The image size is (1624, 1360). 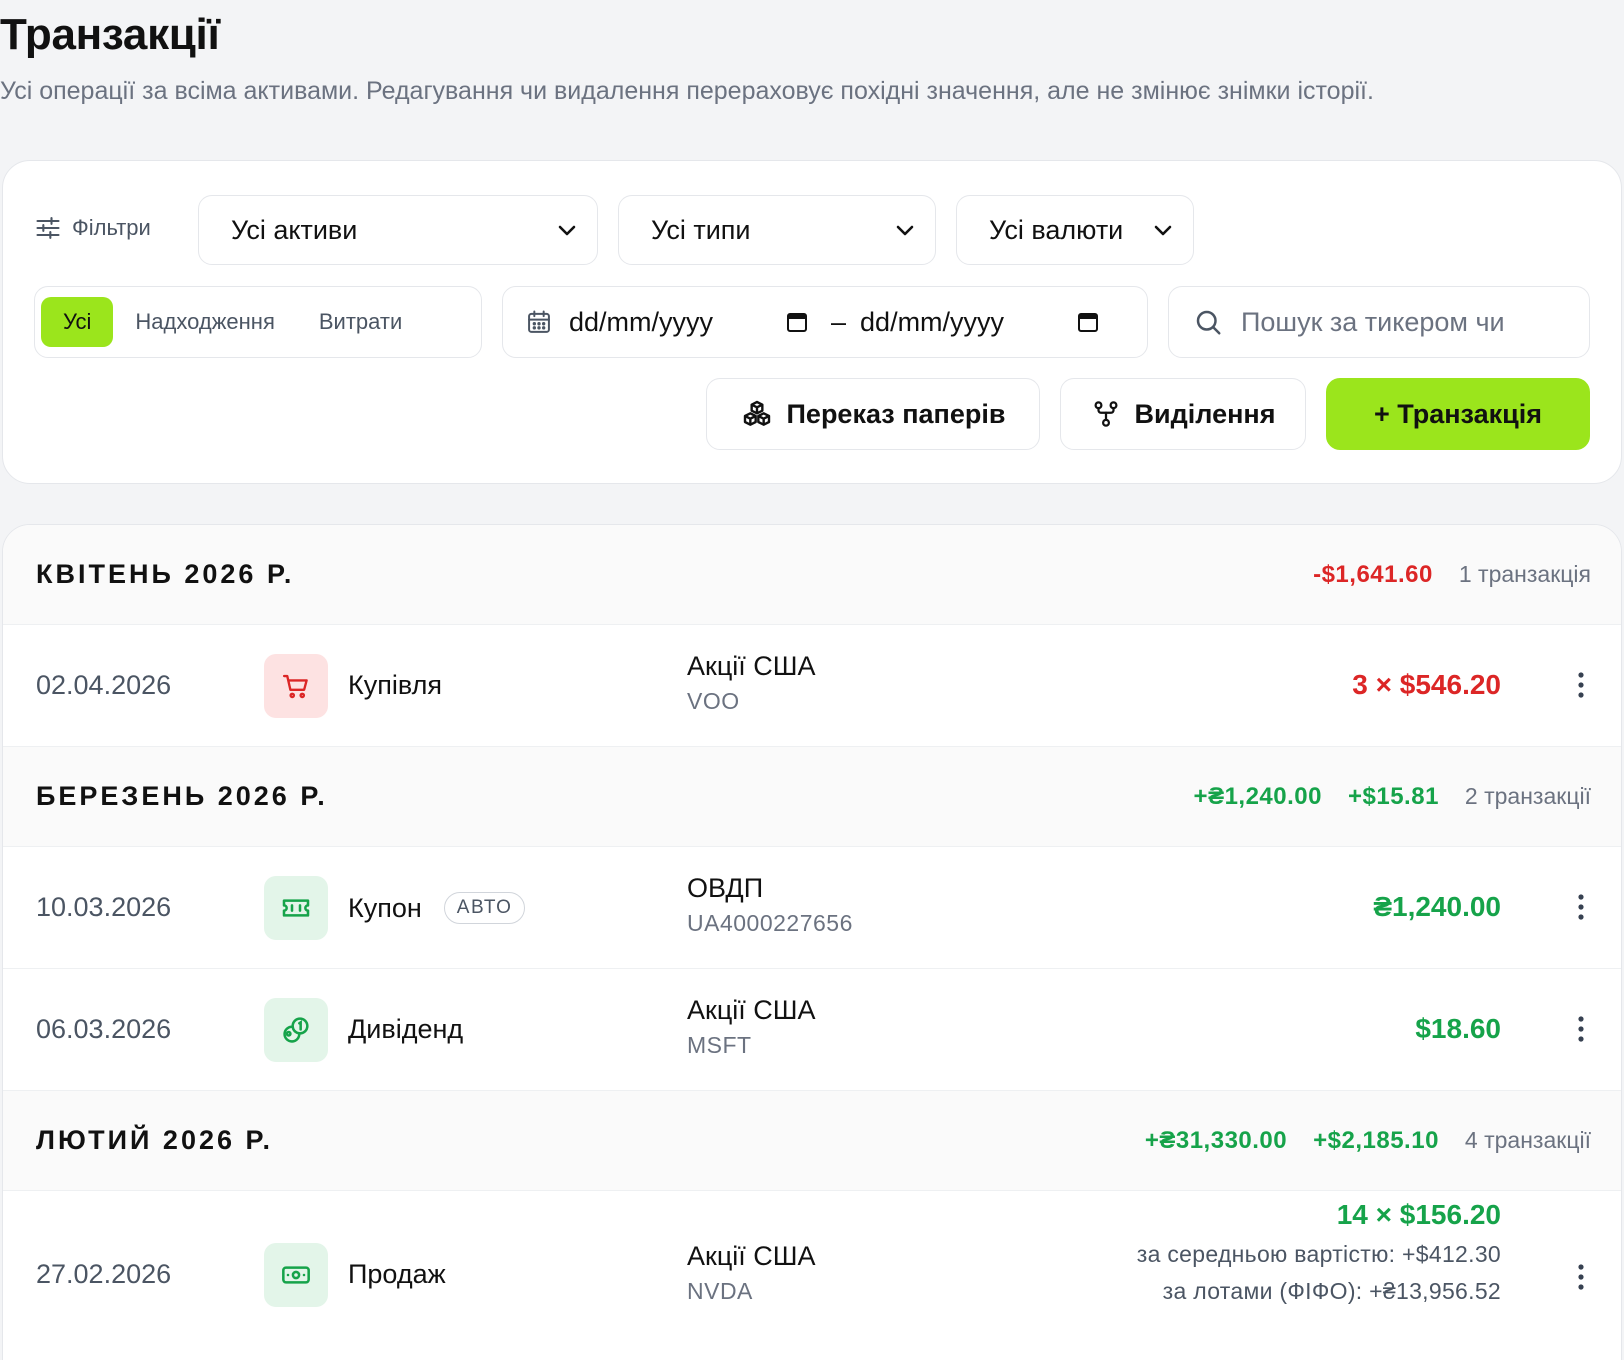 I want to click on month-count: 4 транзакції, so click(x=1527, y=1140).